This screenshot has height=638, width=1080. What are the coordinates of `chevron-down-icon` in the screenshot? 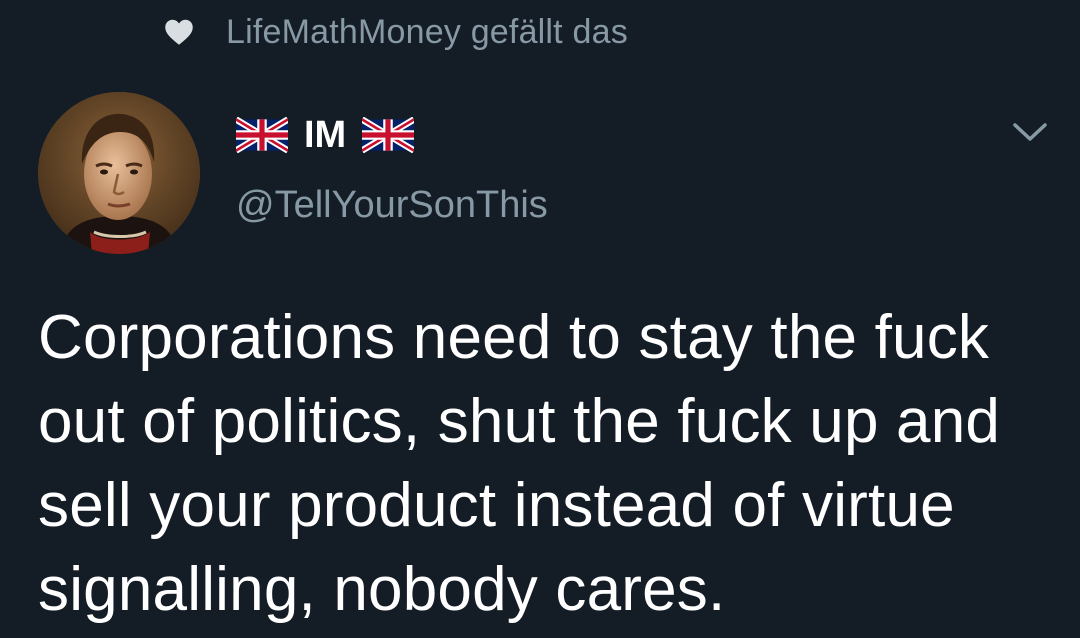 It's located at (1030, 132).